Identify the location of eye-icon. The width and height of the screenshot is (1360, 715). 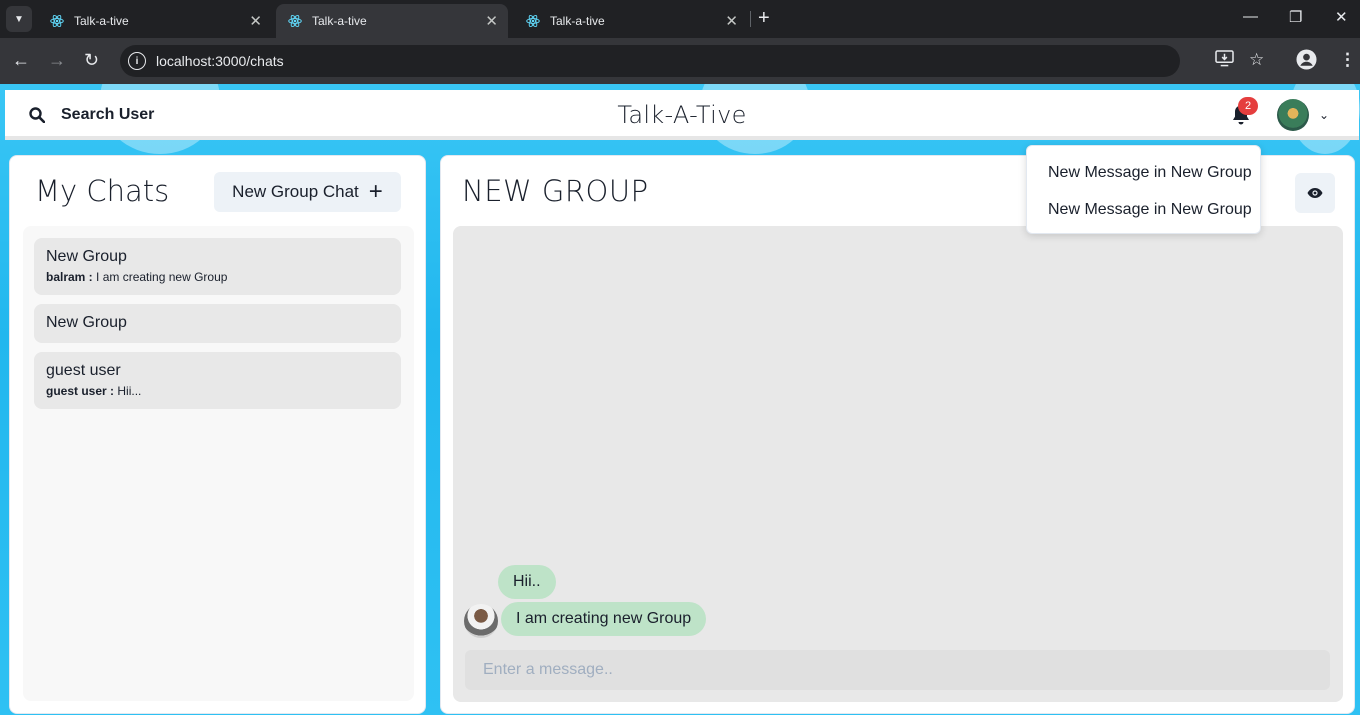
(1315, 193).